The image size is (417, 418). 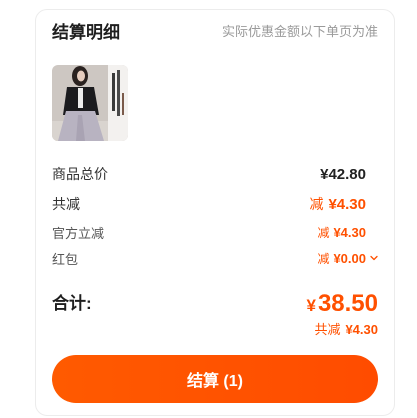 I want to click on official-discount-value: 减 ¥4.30, so click(x=341, y=232).